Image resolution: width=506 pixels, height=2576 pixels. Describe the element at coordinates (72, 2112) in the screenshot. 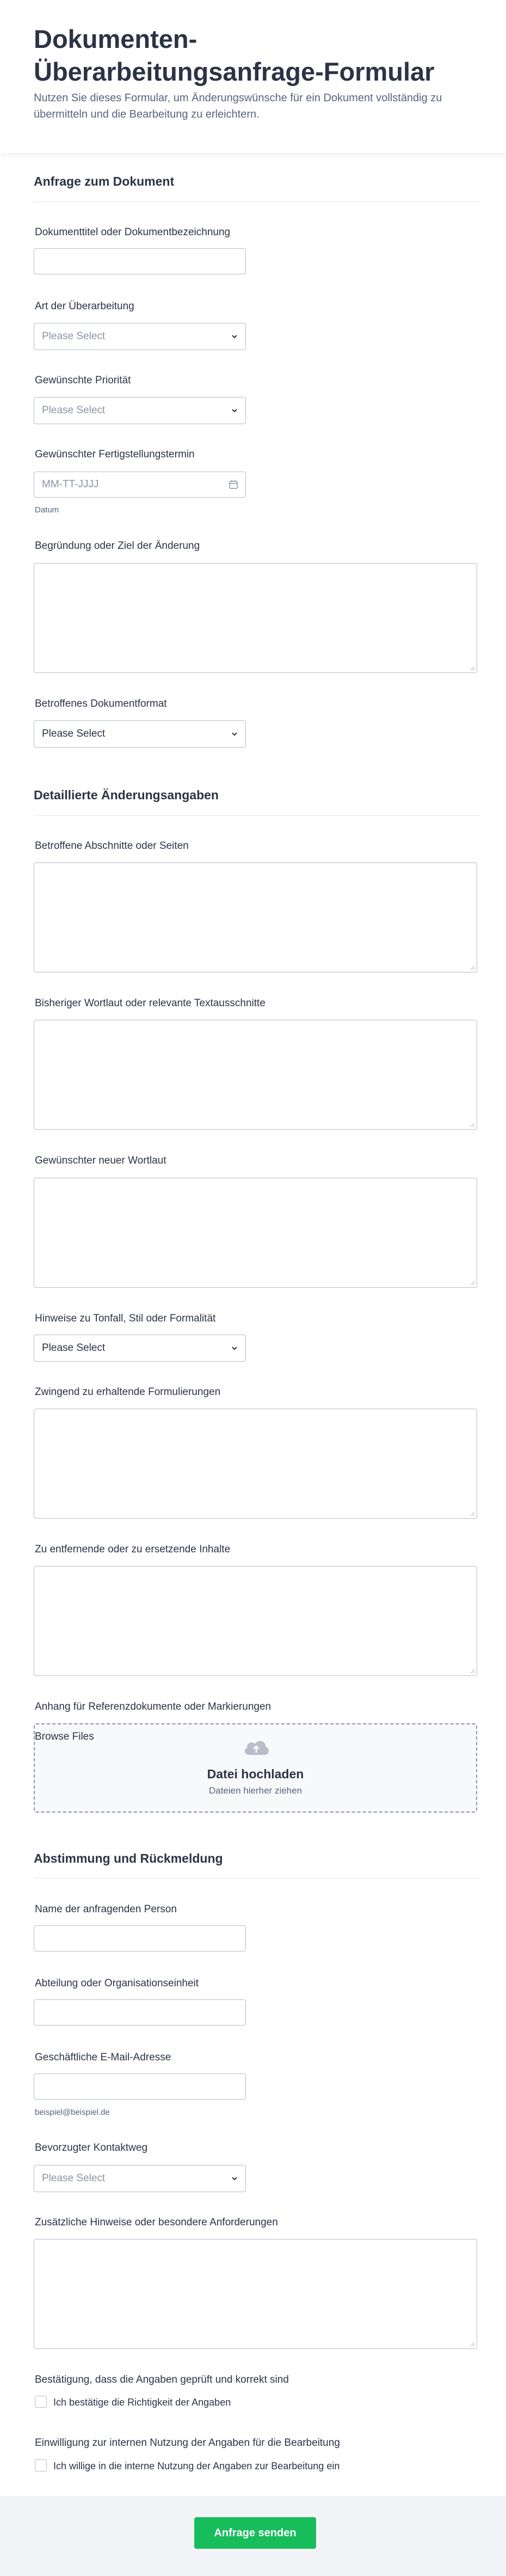

I see `email-sublabel: beispiel@beispiel.de` at that location.